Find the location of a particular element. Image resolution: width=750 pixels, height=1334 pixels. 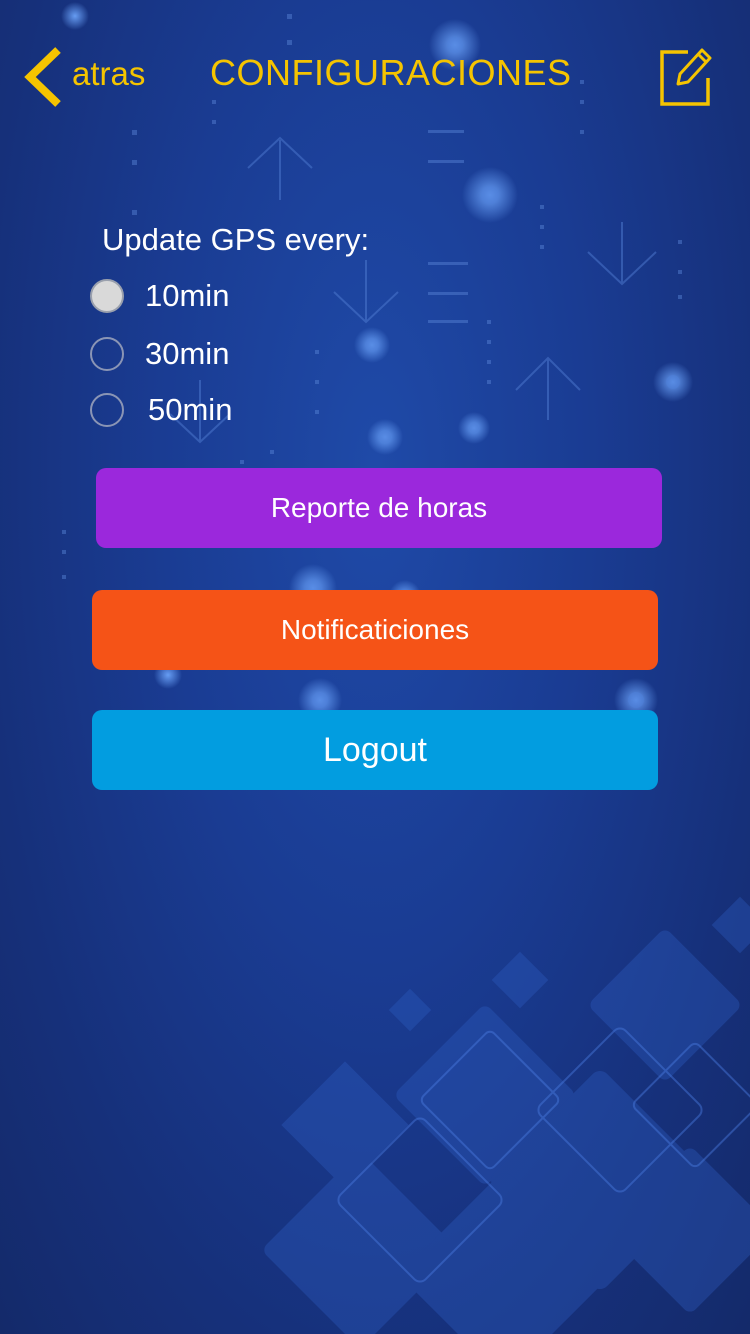

back-button: atras is located at coordinates (83, 77).